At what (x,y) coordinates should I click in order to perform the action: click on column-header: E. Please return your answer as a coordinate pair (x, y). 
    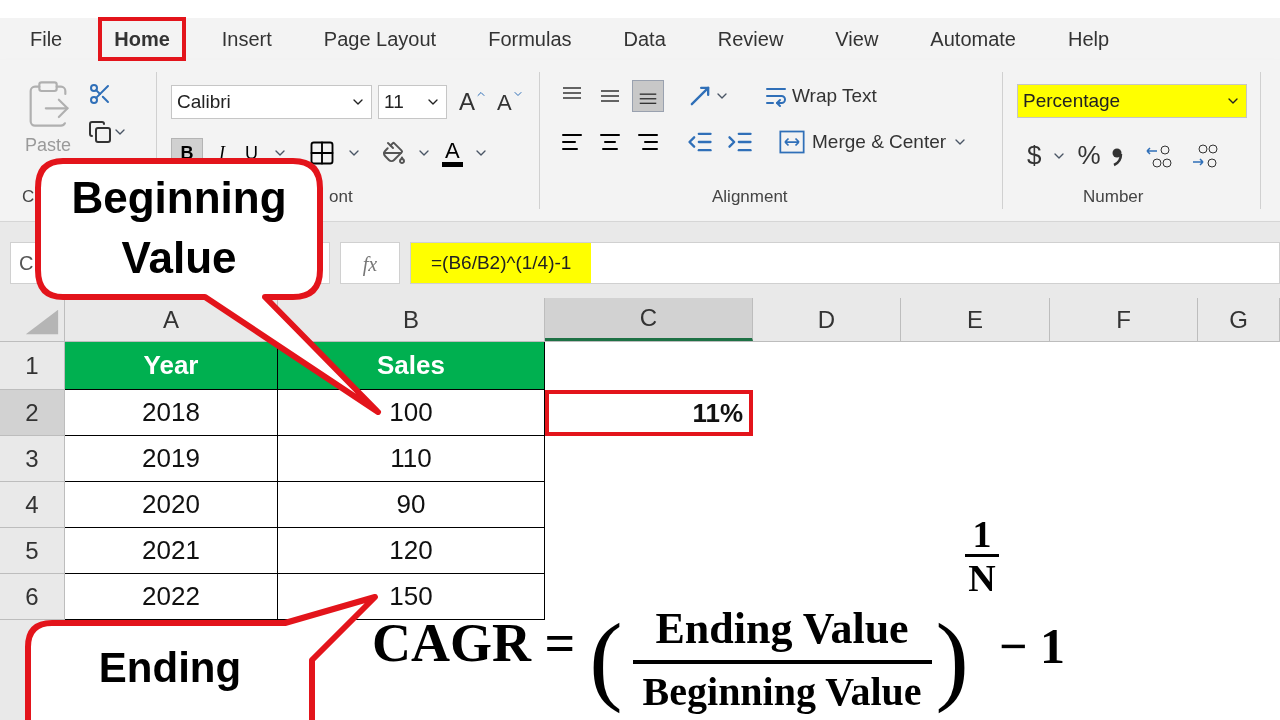
    Looking at the image, I should click on (975, 319).